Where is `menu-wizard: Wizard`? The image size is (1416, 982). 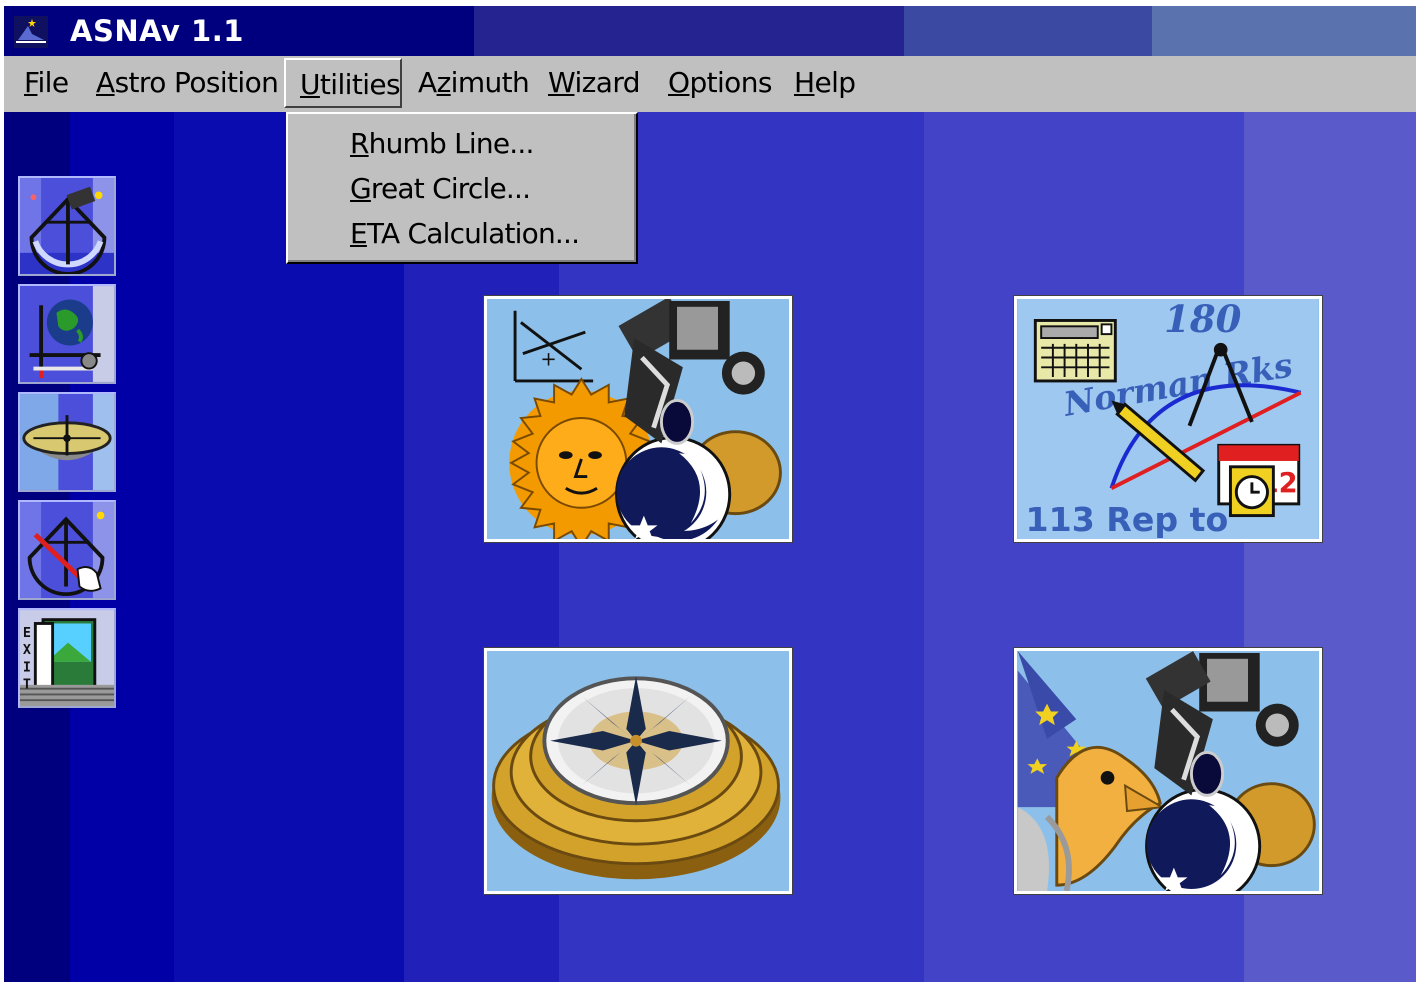
menu-wizard: Wizard is located at coordinates (594, 83).